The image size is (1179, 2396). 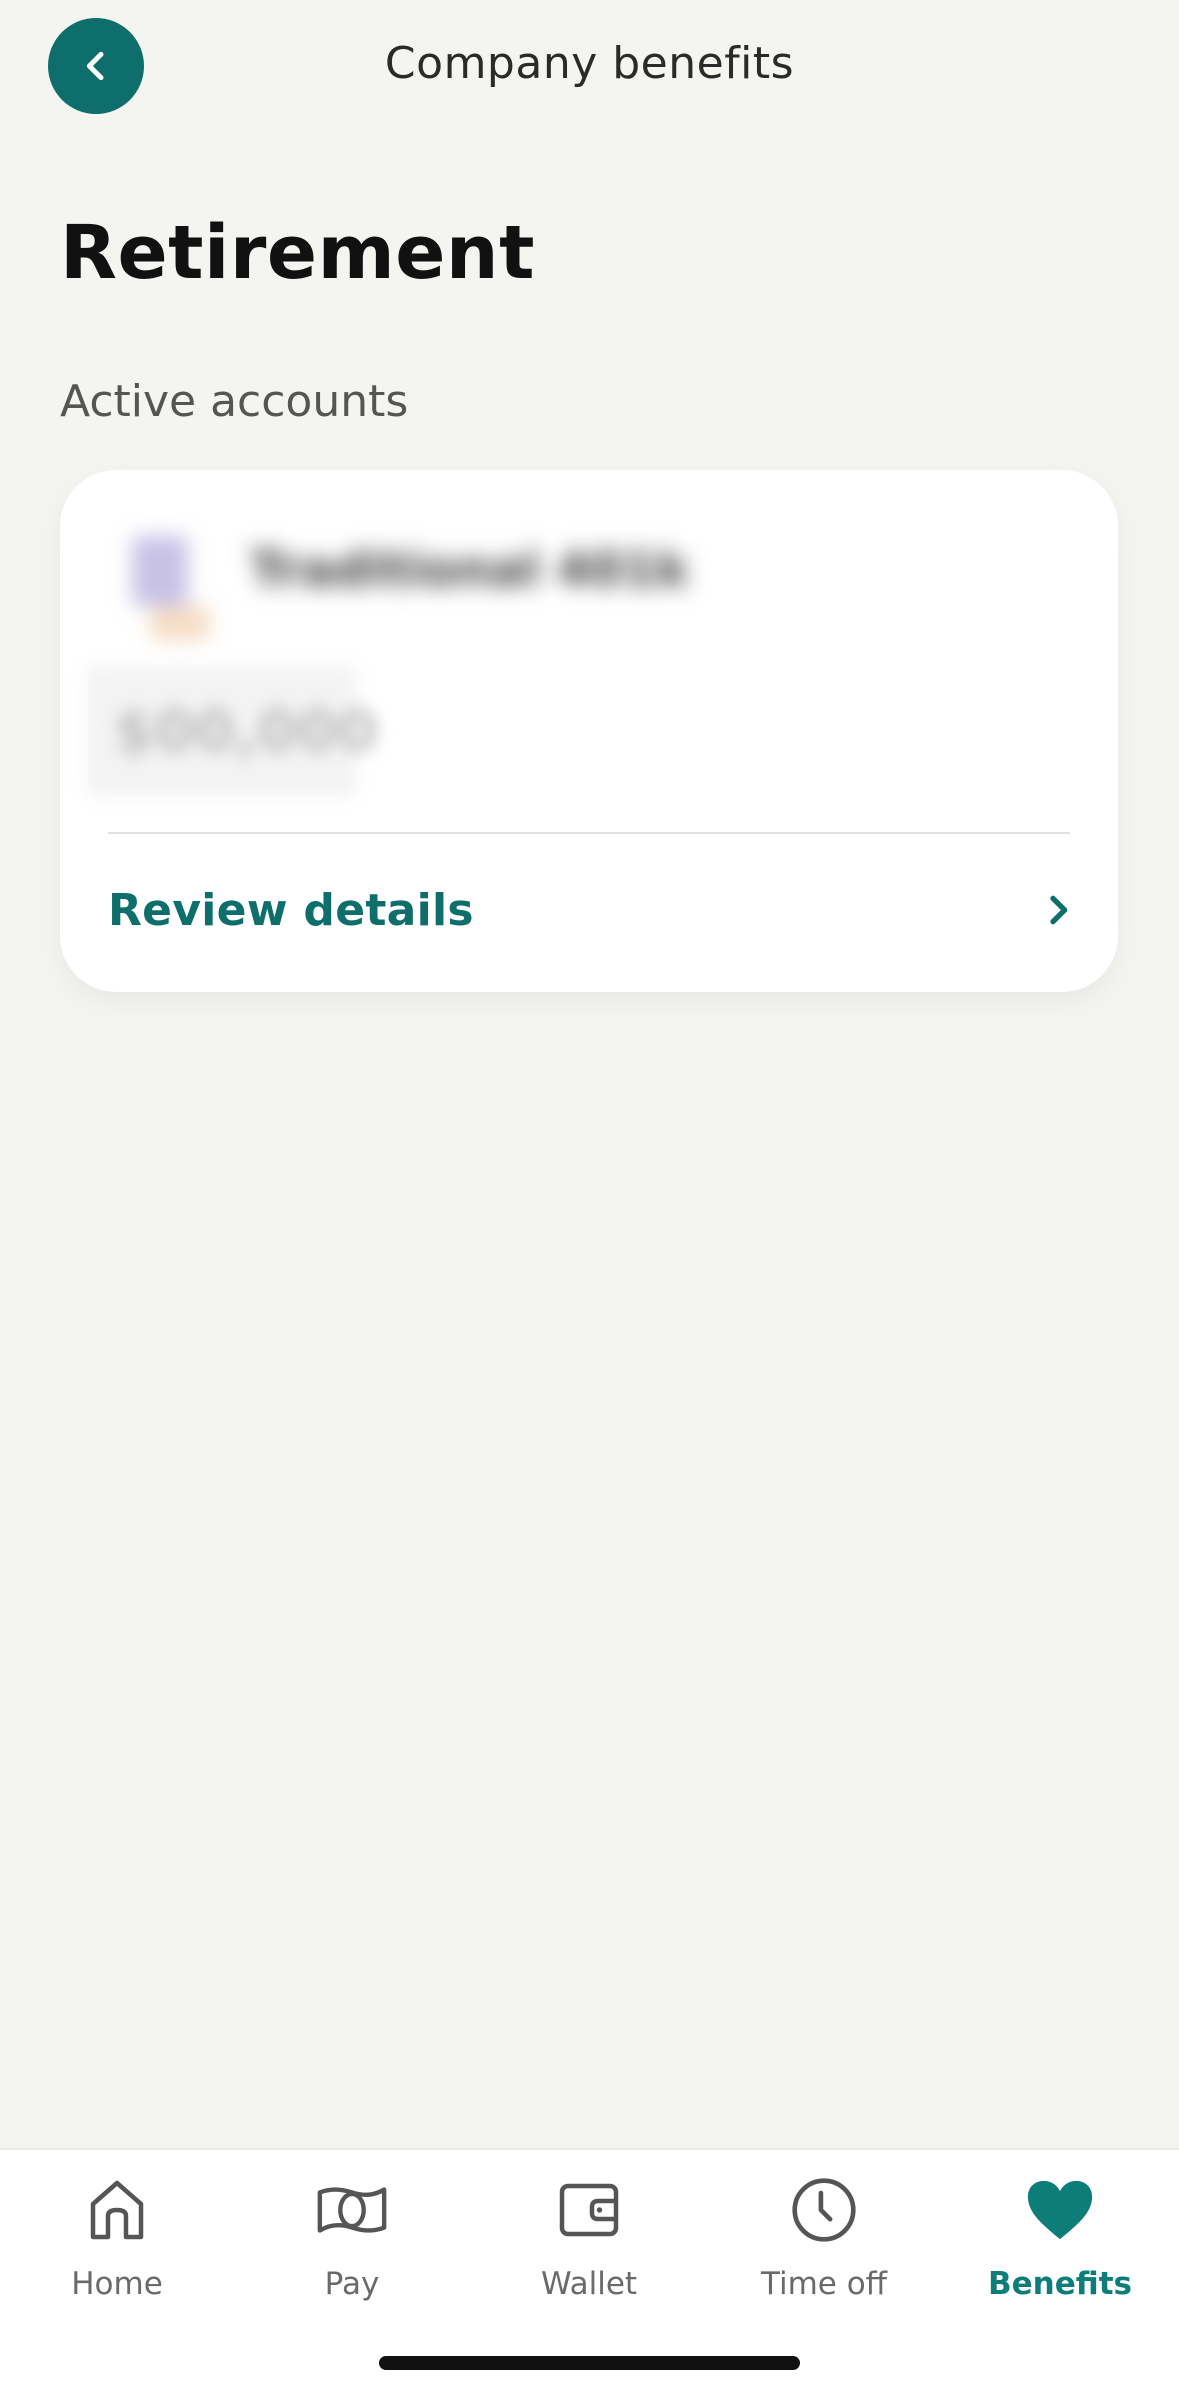 What do you see at coordinates (593, 910) in the screenshot?
I see `review-details-button: Review details` at bounding box center [593, 910].